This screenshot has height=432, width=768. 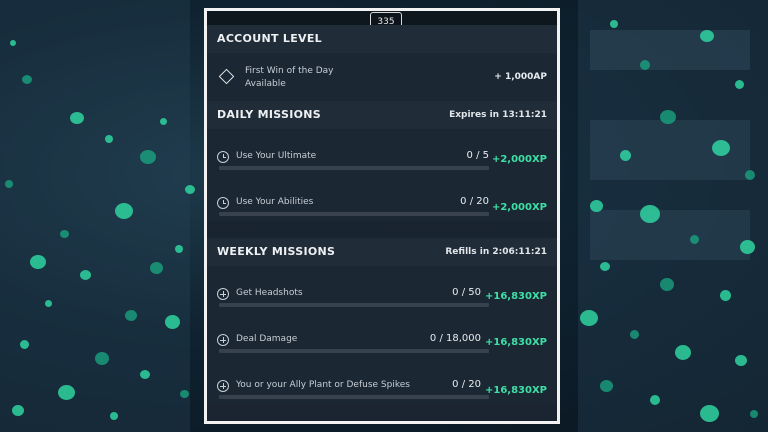 I want to click on account-level-header: ACCOUNT LEVEL, so click(x=382, y=39).